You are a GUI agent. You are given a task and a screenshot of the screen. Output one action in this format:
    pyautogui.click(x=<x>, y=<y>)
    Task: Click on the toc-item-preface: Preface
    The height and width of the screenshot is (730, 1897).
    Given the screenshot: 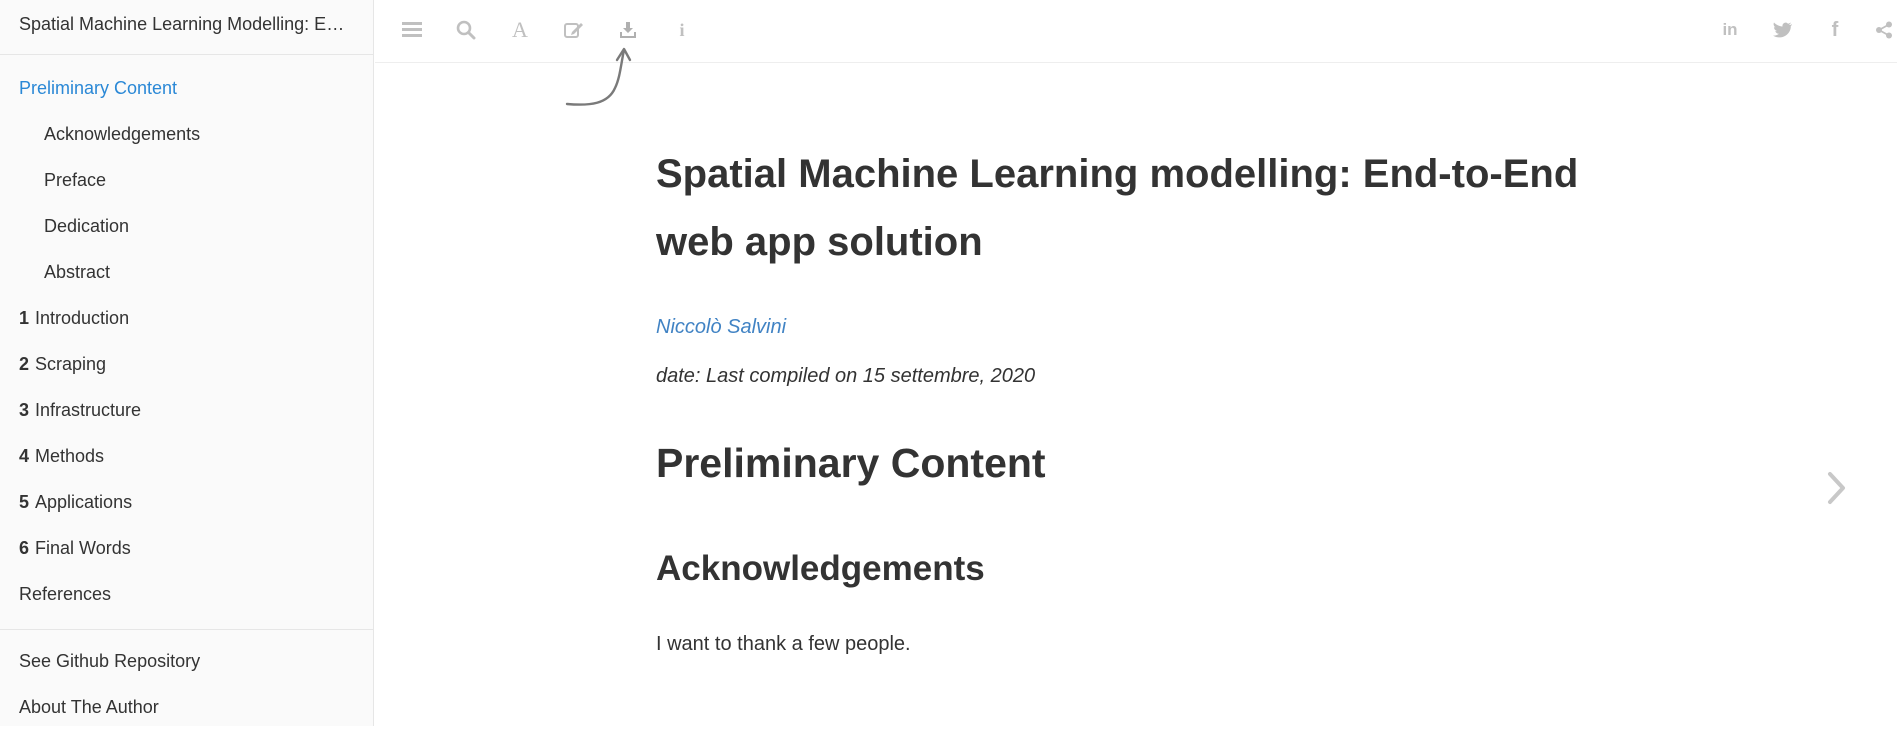 What is the action you would take?
    pyautogui.click(x=186, y=180)
    